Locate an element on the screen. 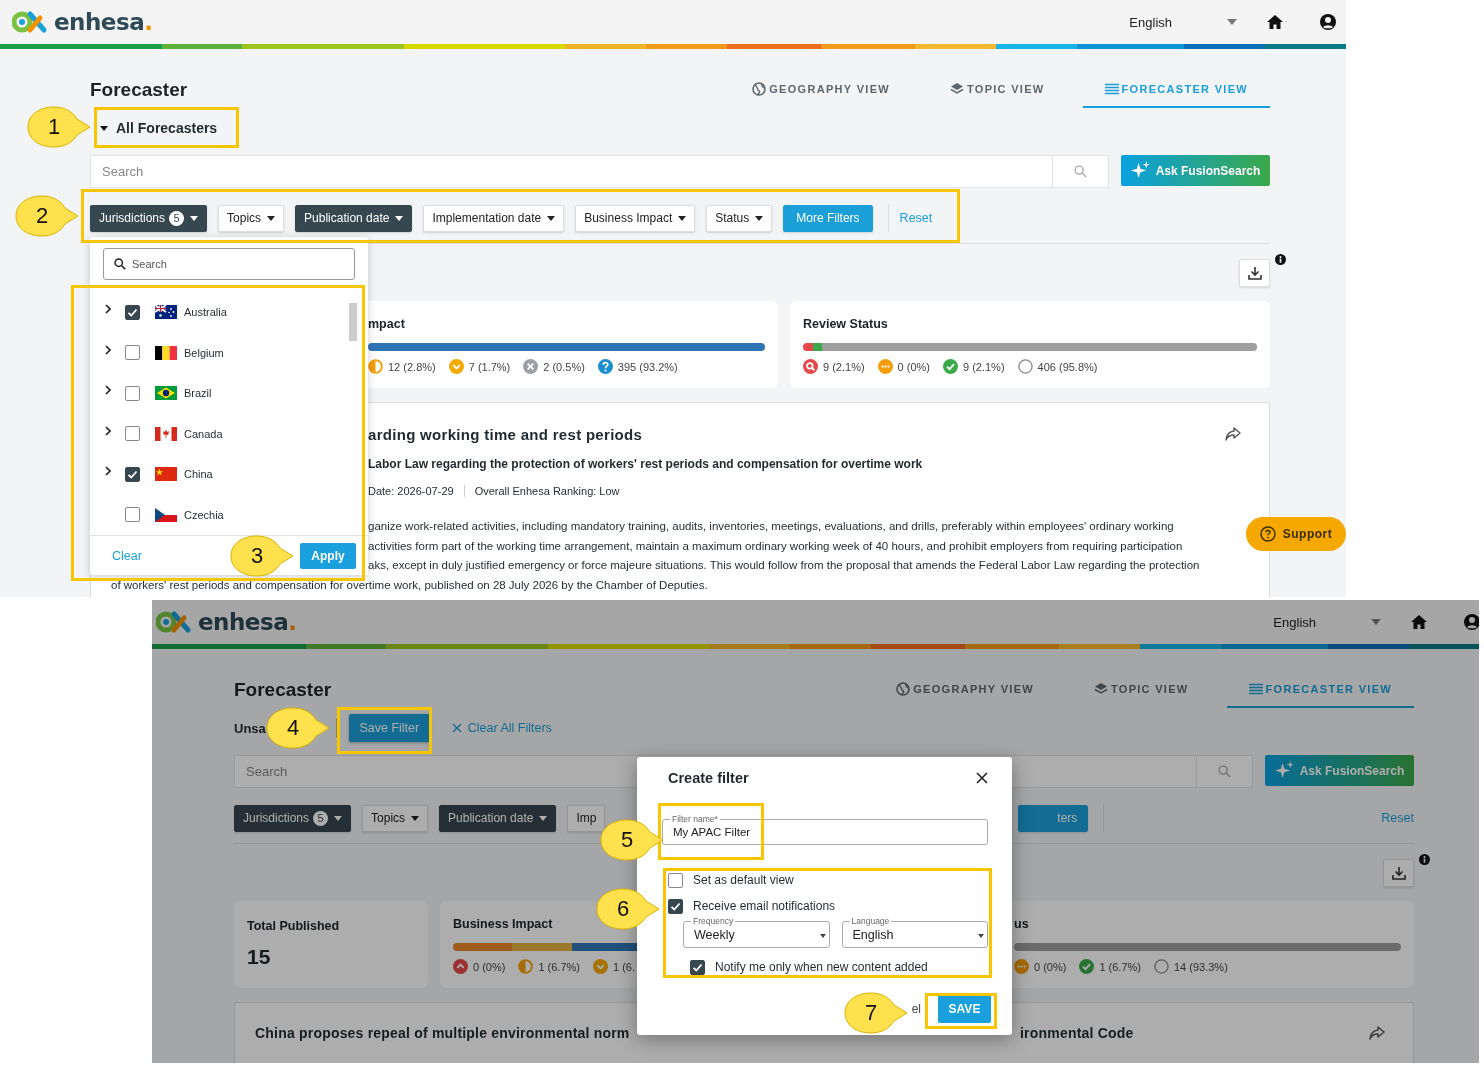  stat-count: 406 (95.8%) is located at coordinates (1067, 366).